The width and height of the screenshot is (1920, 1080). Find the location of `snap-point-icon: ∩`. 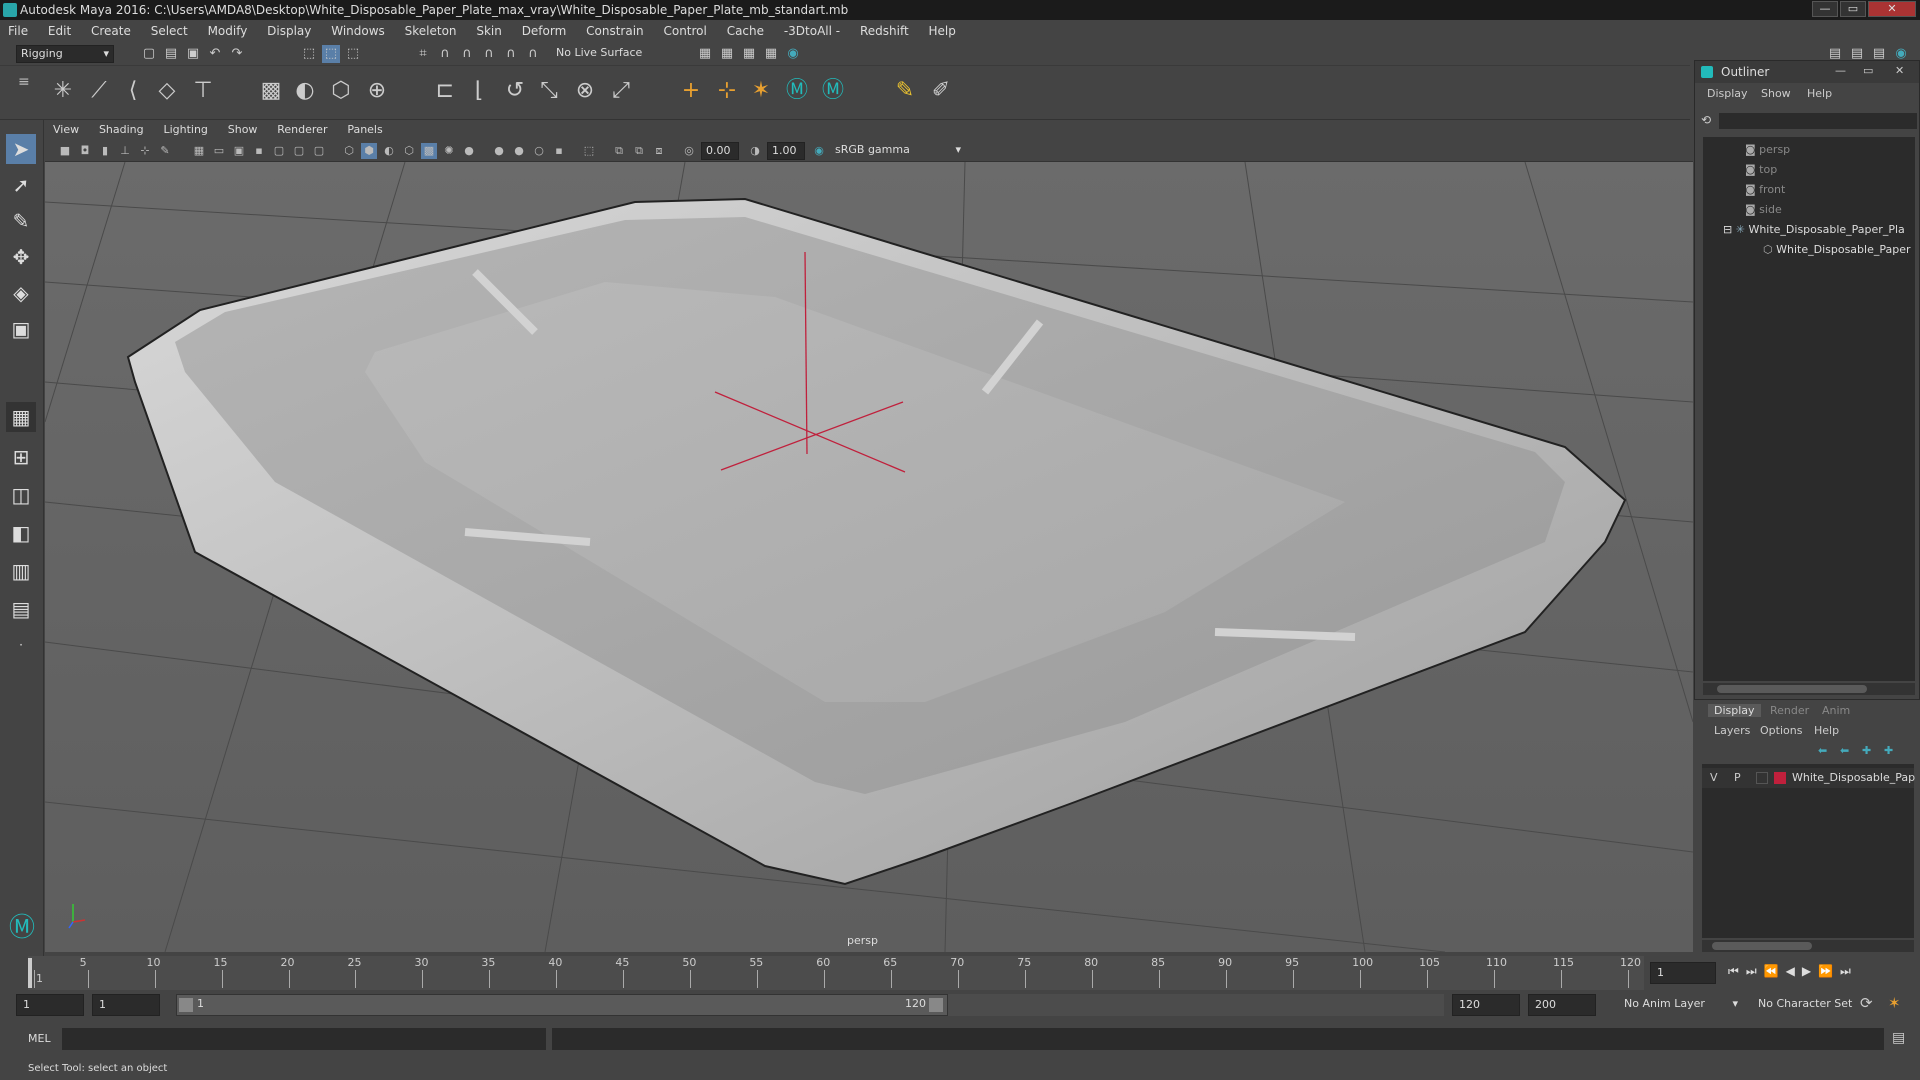

snap-point-icon: ∩ is located at coordinates (467, 54).